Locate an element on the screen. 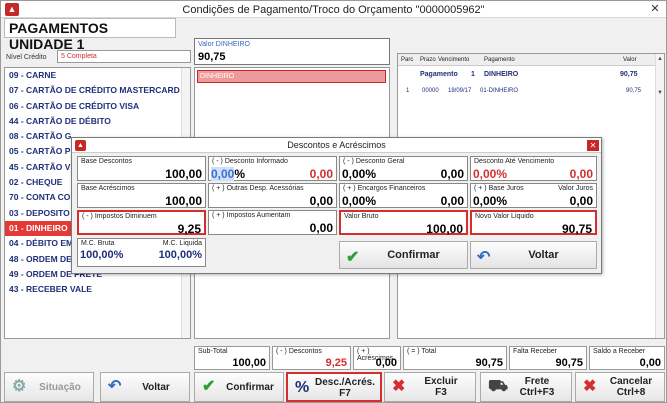  desc-acres-label: Desc./Acrés. F7 is located at coordinates (345, 388).